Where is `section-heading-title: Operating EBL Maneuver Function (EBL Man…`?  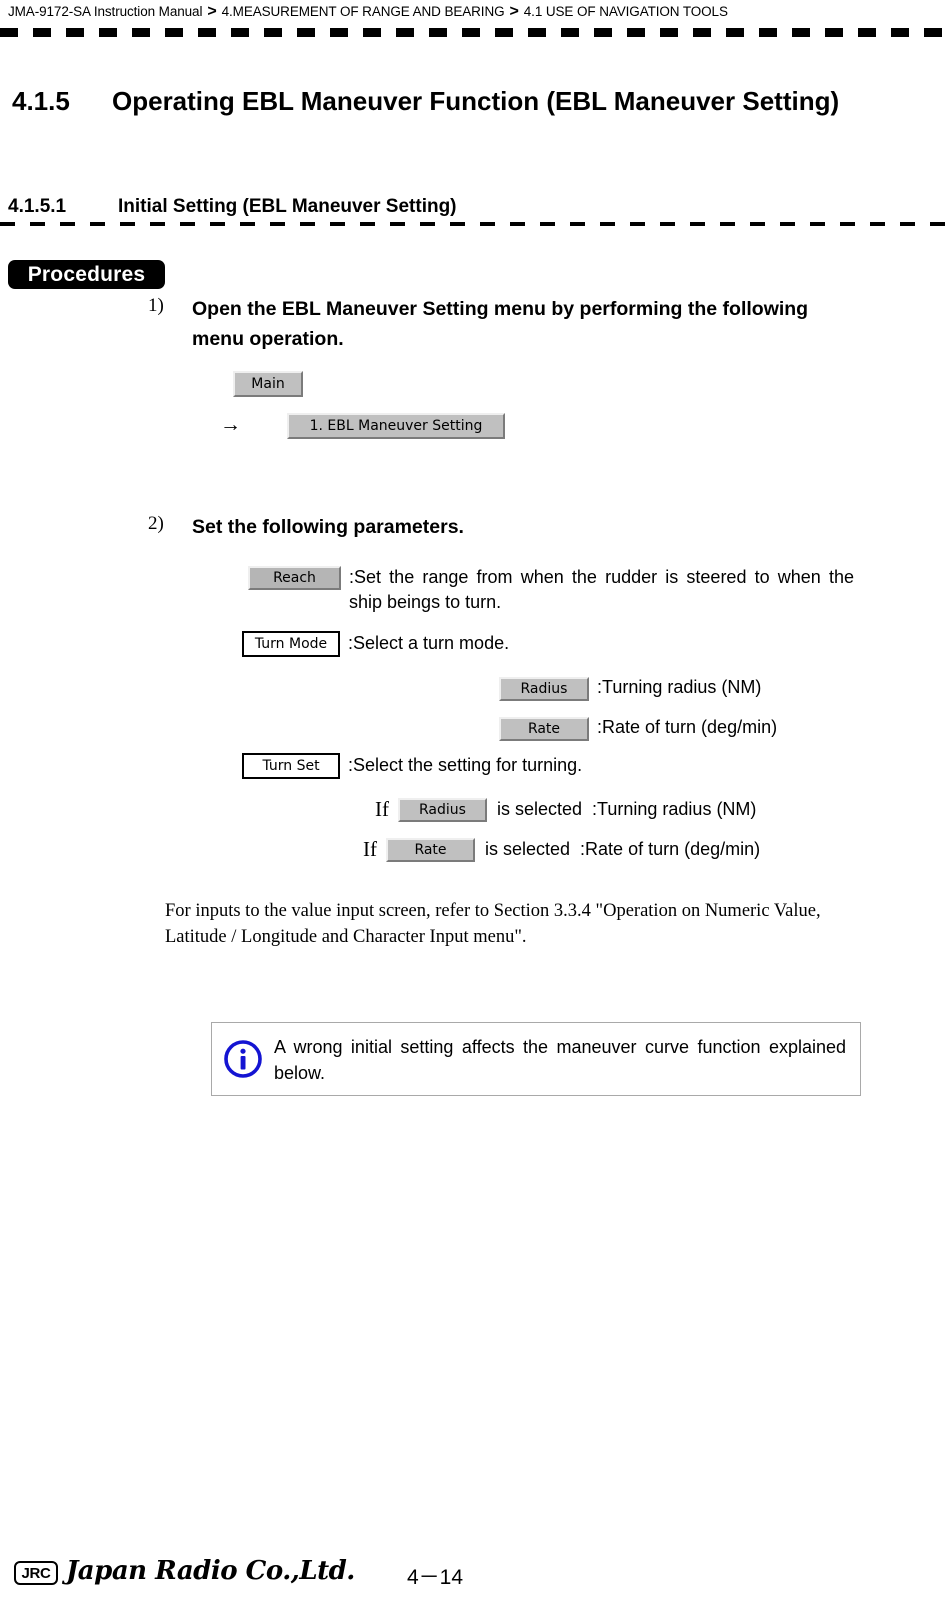
section-heading-title: Operating EBL Maneuver Function (EBL Man… is located at coordinates (476, 101).